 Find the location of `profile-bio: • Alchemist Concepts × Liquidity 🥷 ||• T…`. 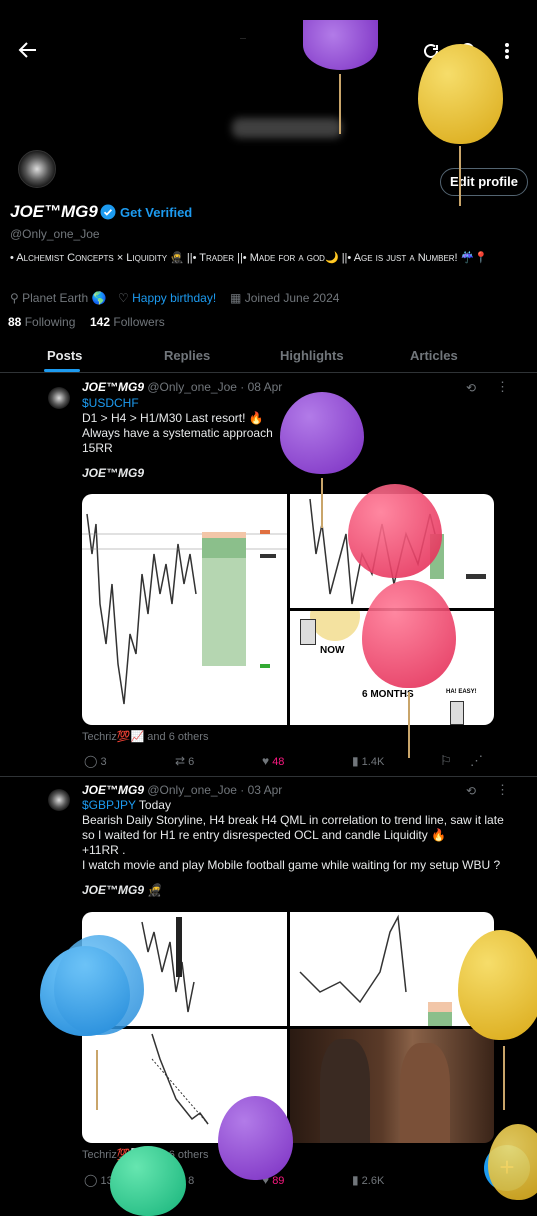

profile-bio: • Alchemist Concepts × Liquidity 🥷 ||• T… is located at coordinates (249, 258).